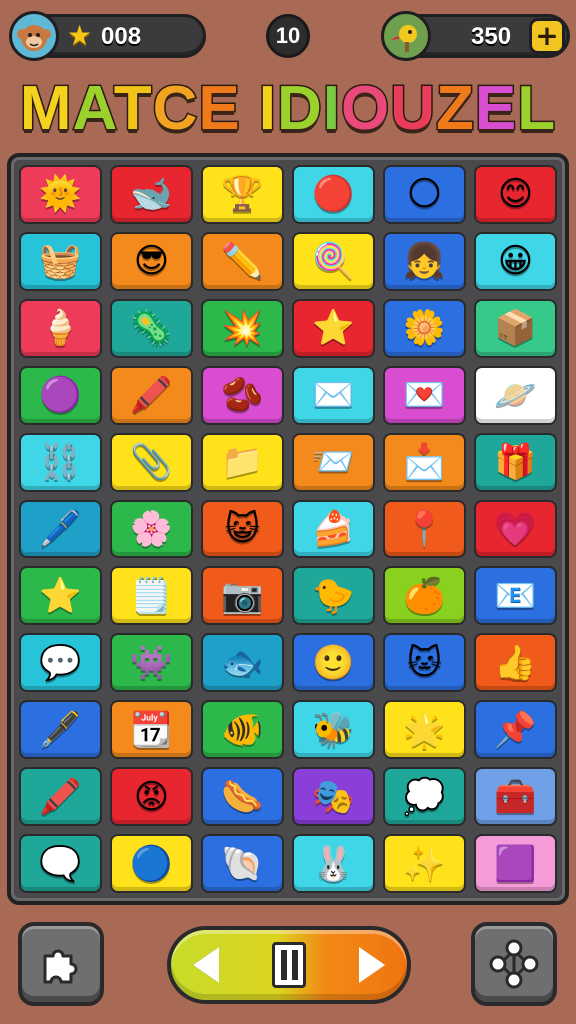  I want to click on folder-icon: 📁, so click(242, 462).